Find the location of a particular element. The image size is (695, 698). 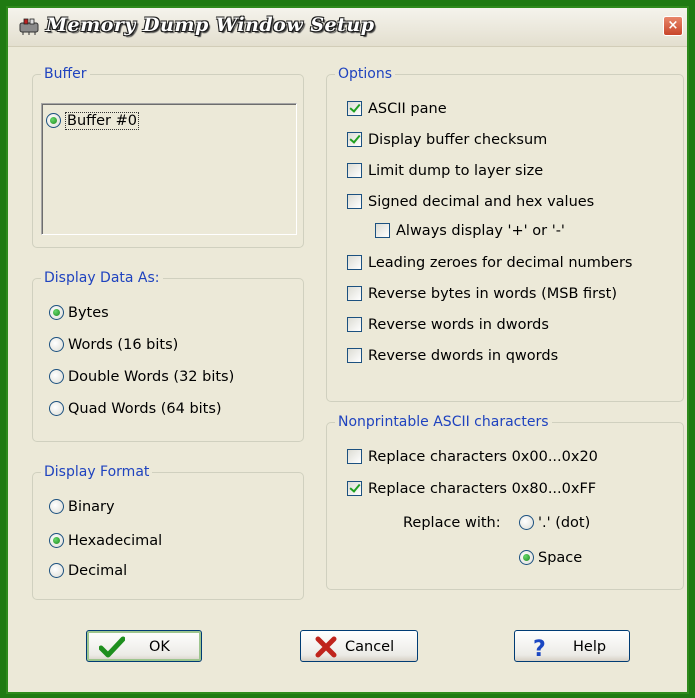

title-bar: Memory Dump Window Setup × is located at coordinates (347, 27).